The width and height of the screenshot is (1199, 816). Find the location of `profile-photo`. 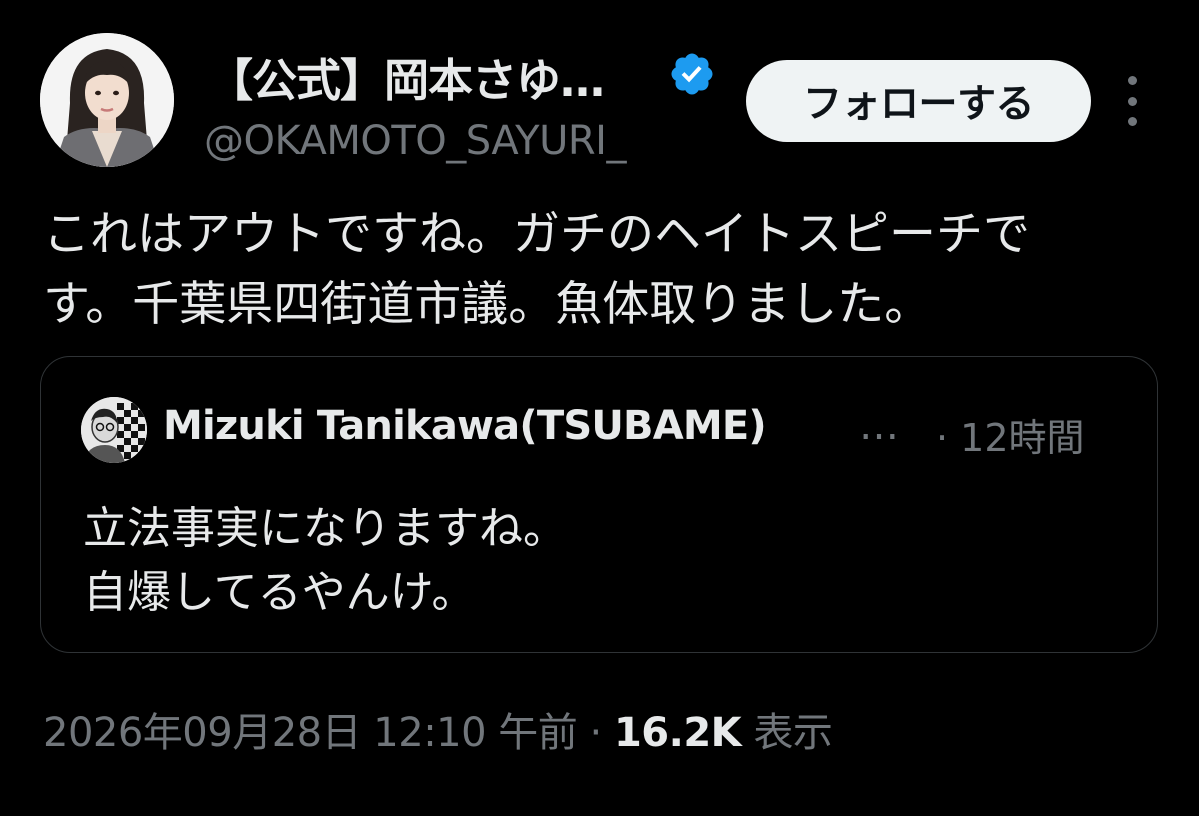

profile-photo is located at coordinates (107, 100).